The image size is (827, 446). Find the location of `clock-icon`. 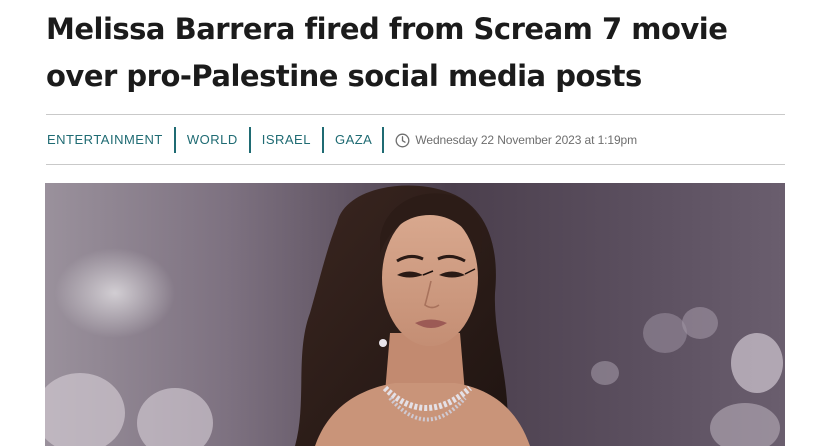

clock-icon is located at coordinates (402, 140).